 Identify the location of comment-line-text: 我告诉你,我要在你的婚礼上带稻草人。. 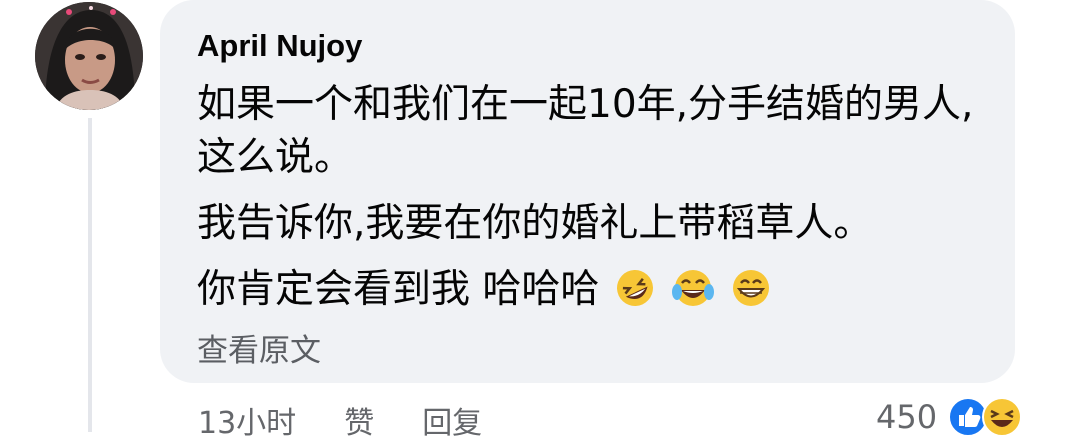
(535, 223).